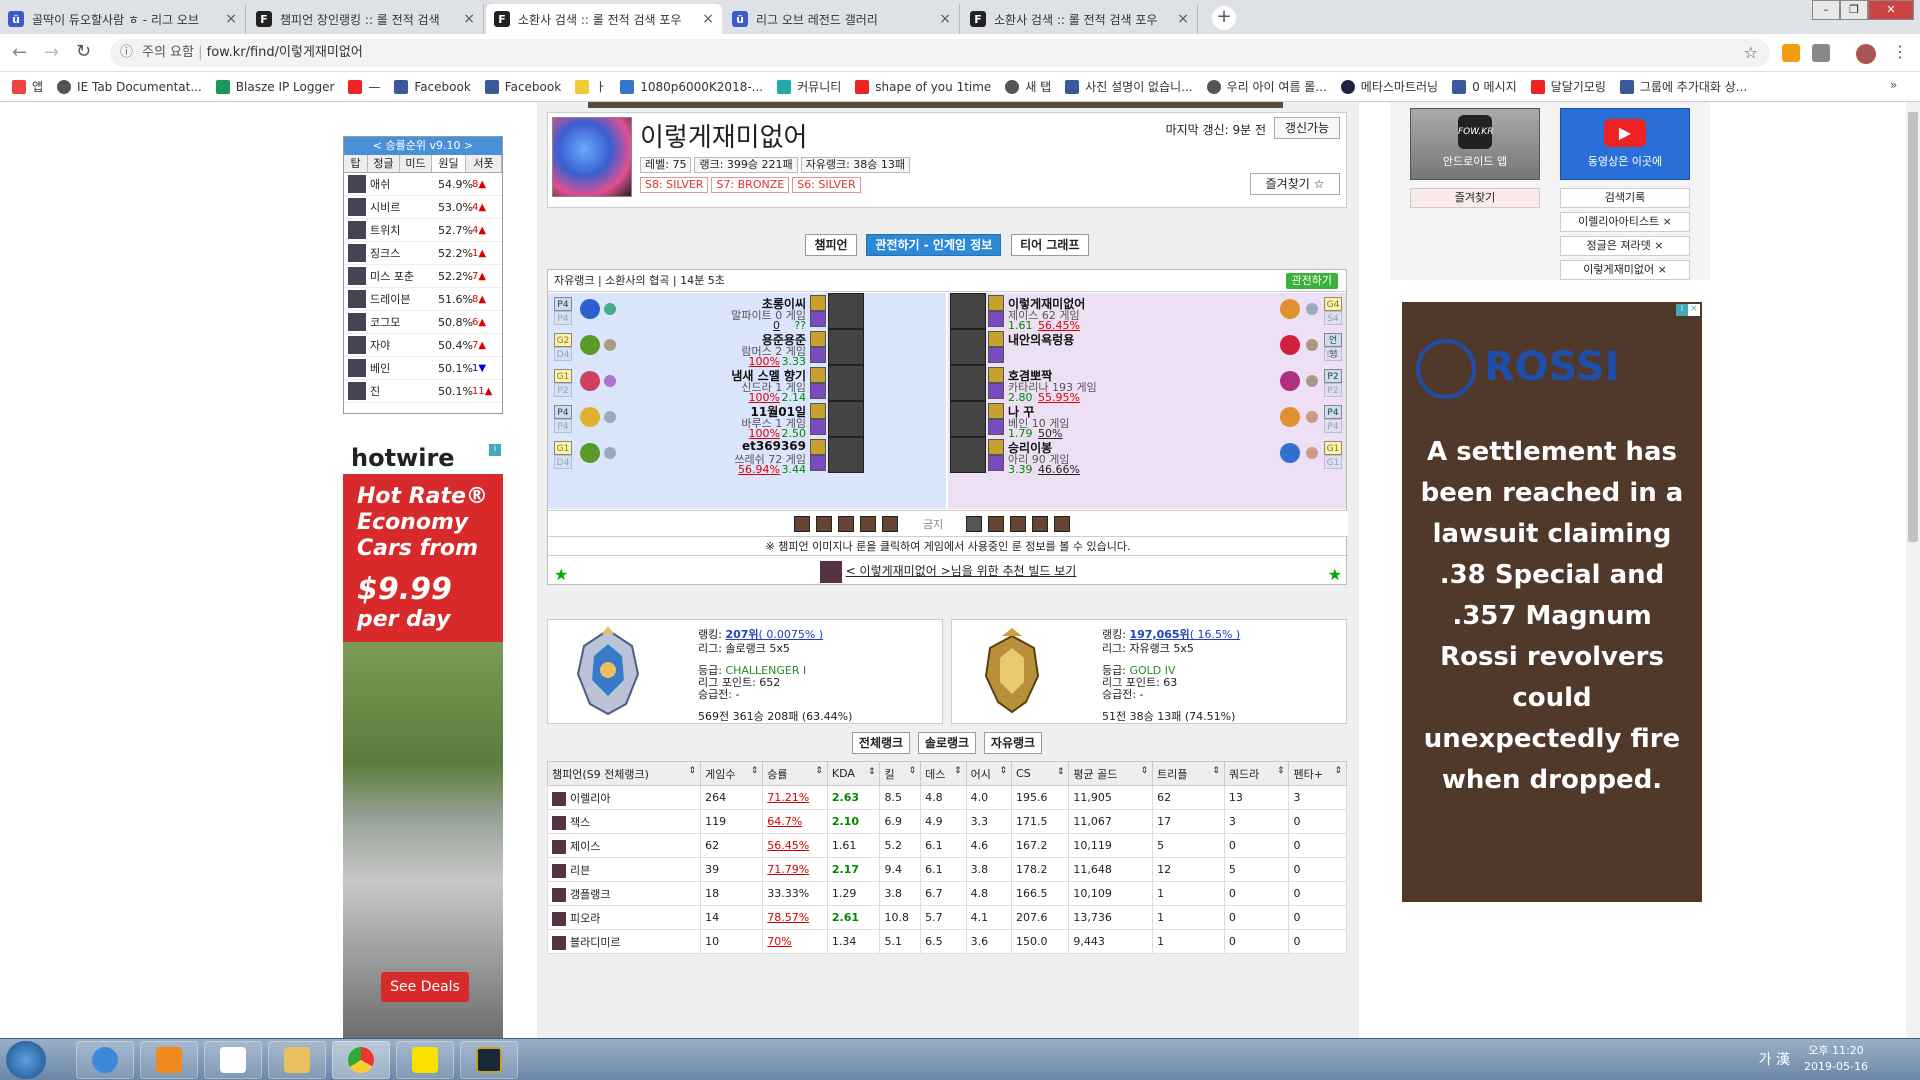 The image size is (1920, 1080). I want to click on start-button, so click(26, 1060).